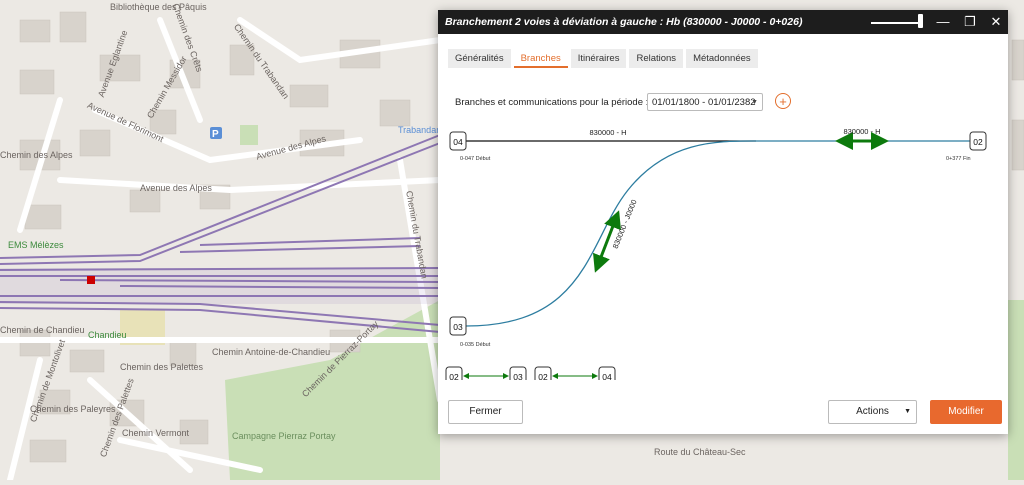  Describe the element at coordinates (540, 58) in the screenshot. I see `tab-branches: Branches` at that location.